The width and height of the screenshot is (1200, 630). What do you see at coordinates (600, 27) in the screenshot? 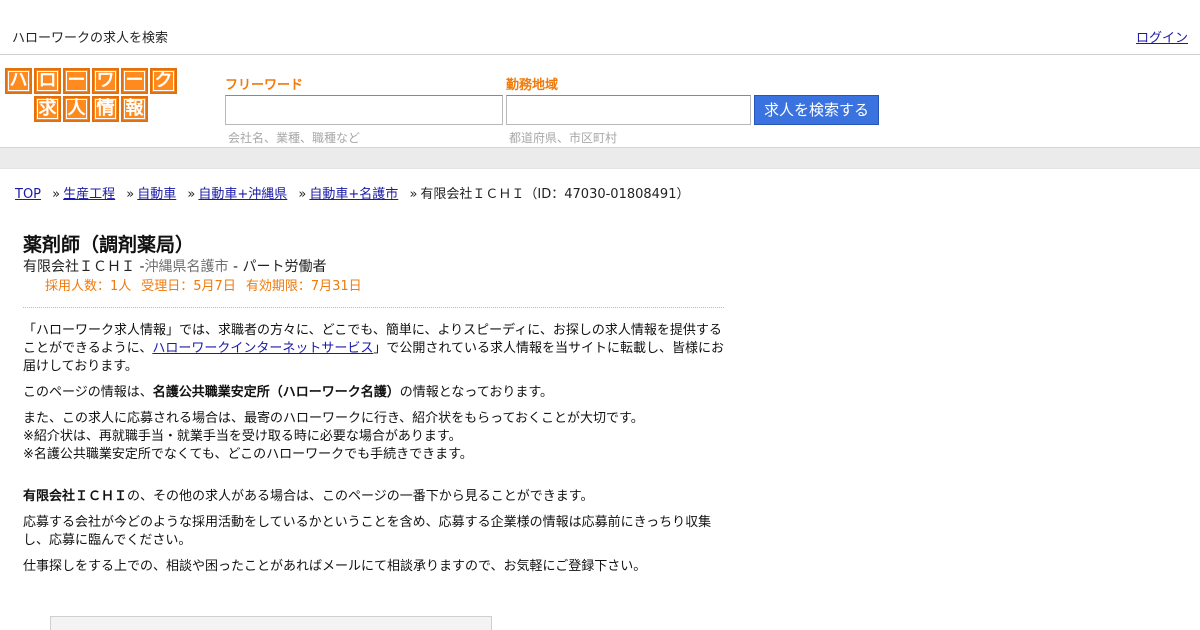
I see `top-bar: ハローワークの求人を検索 ログイン` at bounding box center [600, 27].